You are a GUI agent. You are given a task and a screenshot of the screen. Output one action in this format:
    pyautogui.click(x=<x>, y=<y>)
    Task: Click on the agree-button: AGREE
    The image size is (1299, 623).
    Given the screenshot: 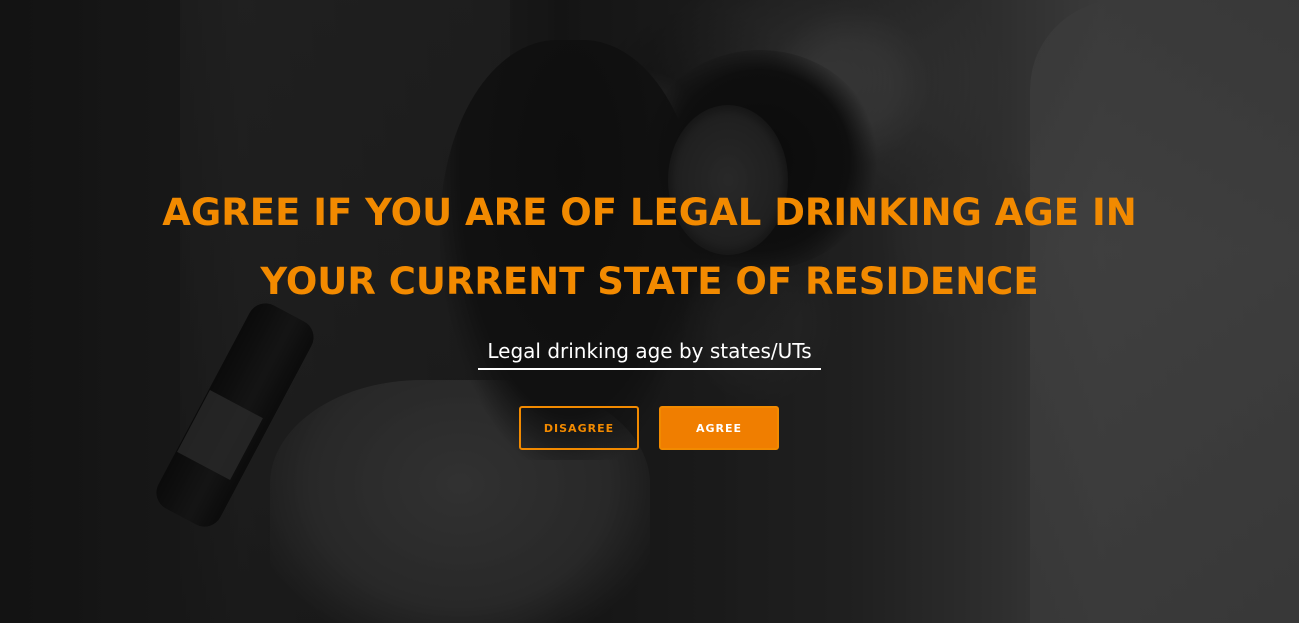 What is the action you would take?
    pyautogui.click(x=719, y=428)
    